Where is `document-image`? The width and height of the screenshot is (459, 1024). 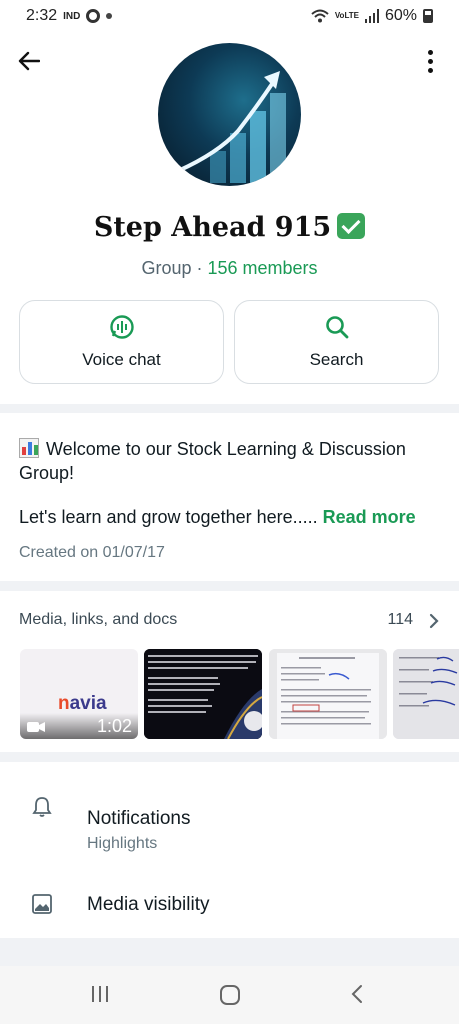 document-image is located at coordinates (203, 694).